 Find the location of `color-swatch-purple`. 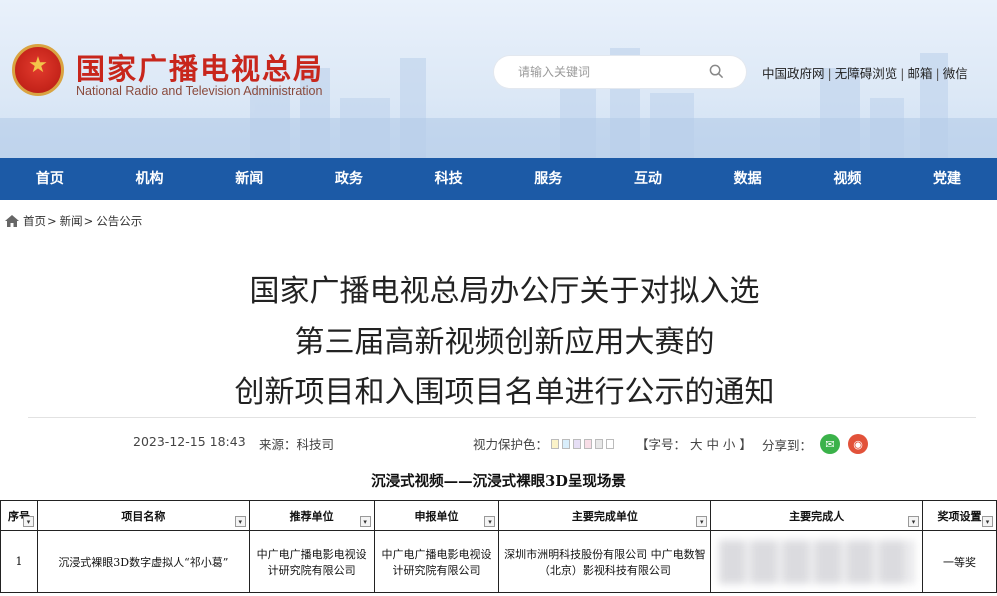

color-swatch-purple is located at coordinates (577, 443).